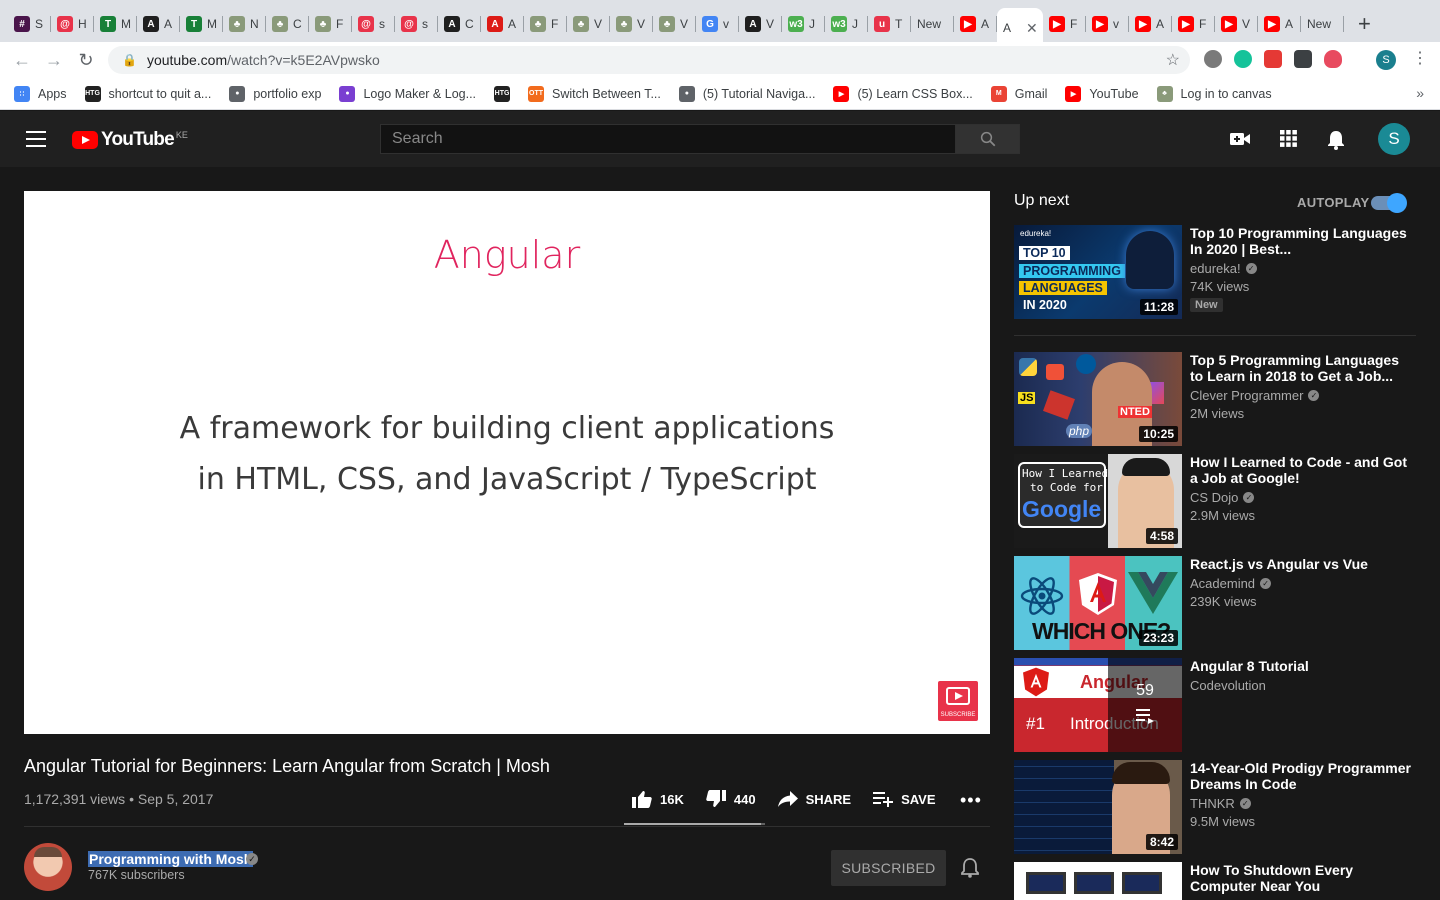 The height and width of the screenshot is (900, 1440). Describe the element at coordinates (1098, 807) in the screenshot. I see `video-thumbnail: 8:42` at that location.